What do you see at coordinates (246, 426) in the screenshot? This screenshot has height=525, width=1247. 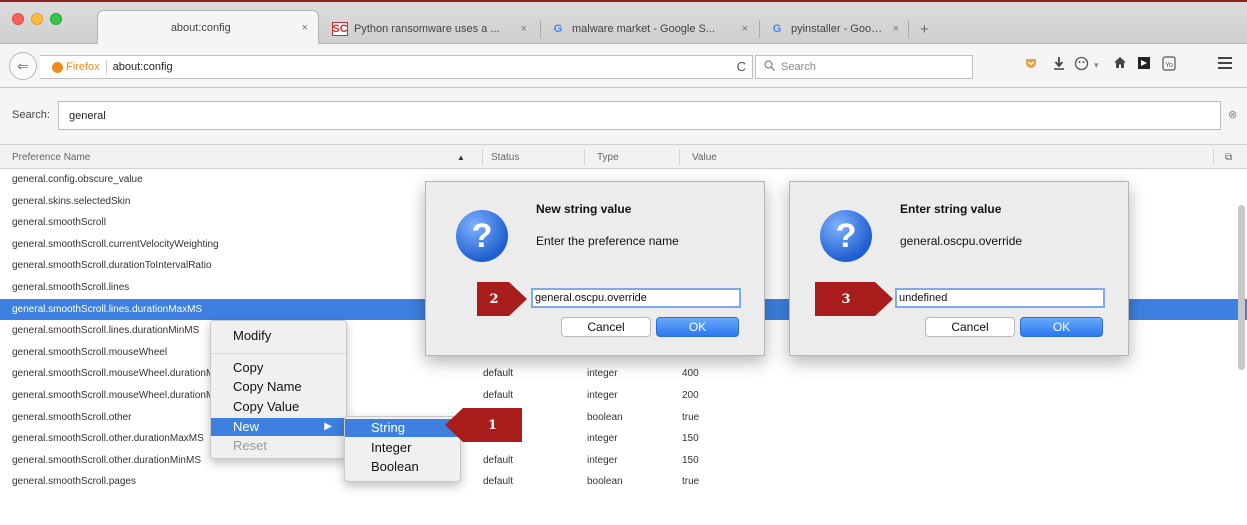 I see `menu-item-new-label: New` at bounding box center [246, 426].